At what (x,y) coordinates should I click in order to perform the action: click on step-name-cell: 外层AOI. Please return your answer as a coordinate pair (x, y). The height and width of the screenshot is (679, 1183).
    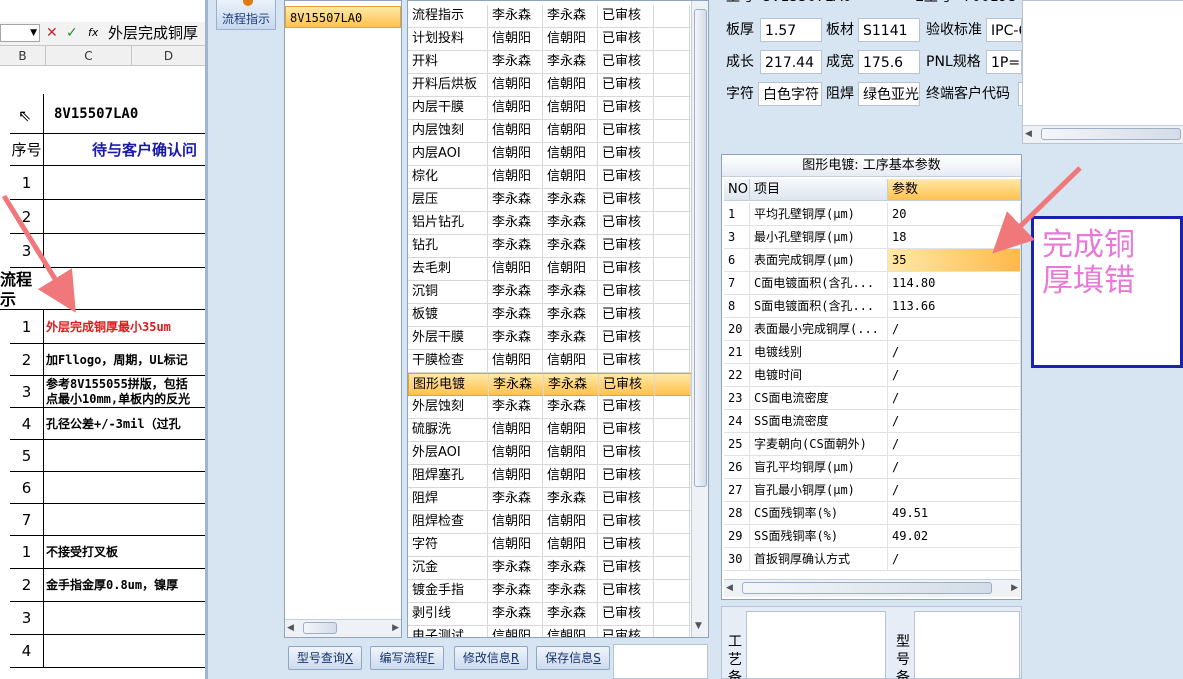
    Looking at the image, I should click on (448, 453).